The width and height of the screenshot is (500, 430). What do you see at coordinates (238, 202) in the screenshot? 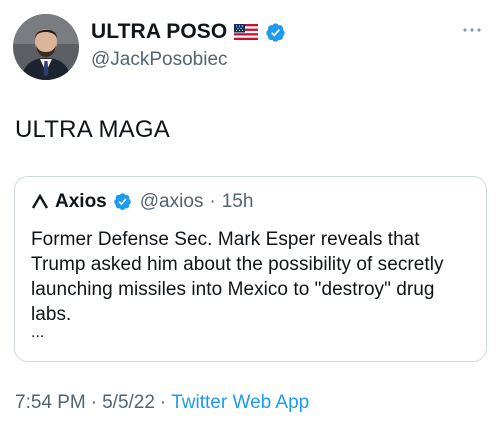
I see `quoted-timestamp: 15h` at bounding box center [238, 202].